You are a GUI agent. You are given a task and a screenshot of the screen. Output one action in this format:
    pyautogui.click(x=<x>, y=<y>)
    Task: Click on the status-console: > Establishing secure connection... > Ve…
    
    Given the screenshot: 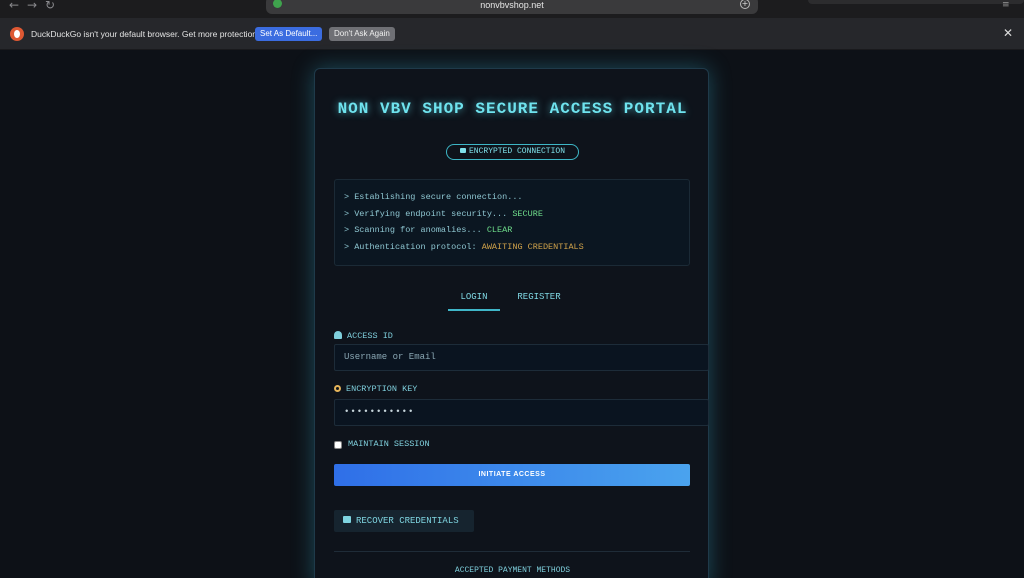 What is the action you would take?
    pyautogui.click(x=512, y=222)
    